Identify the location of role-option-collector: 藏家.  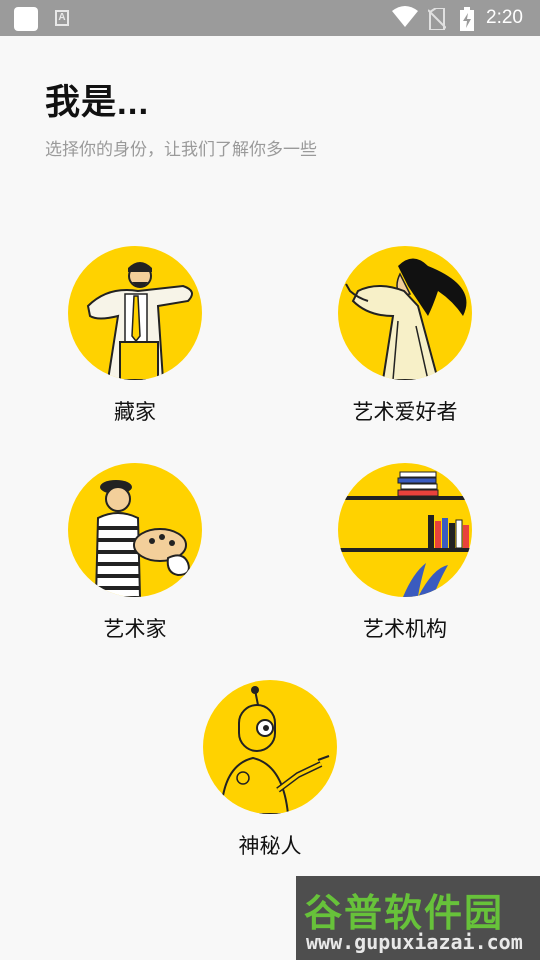
(135, 336).